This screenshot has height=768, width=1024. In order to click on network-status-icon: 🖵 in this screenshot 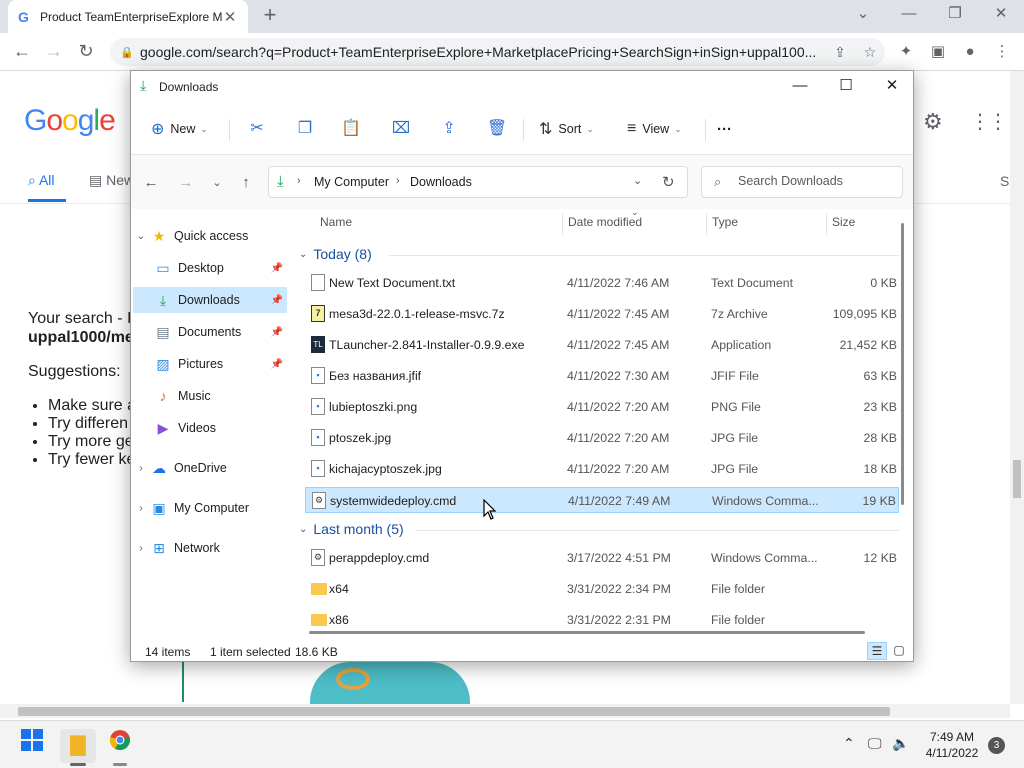, I will do `click(875, 743)`.